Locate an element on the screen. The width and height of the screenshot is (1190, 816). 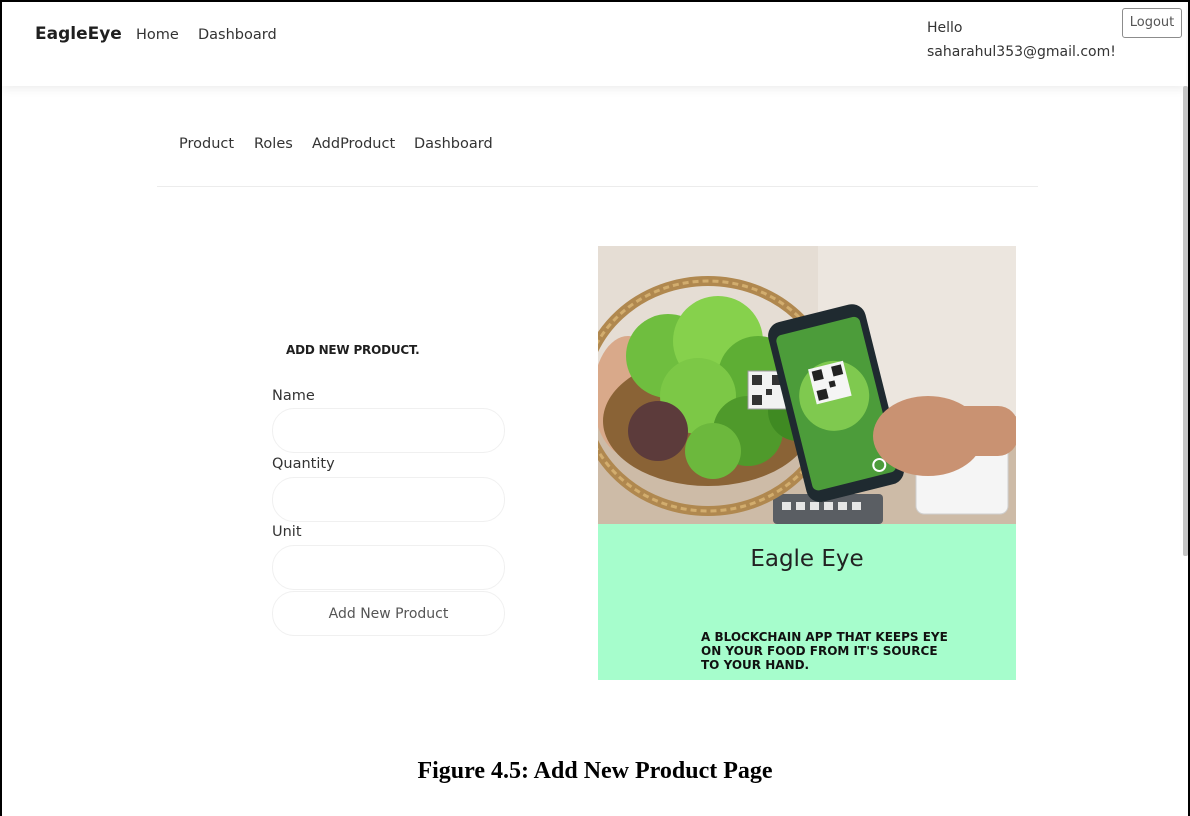
unit-label: Unit is located at coordinates (287, 532).